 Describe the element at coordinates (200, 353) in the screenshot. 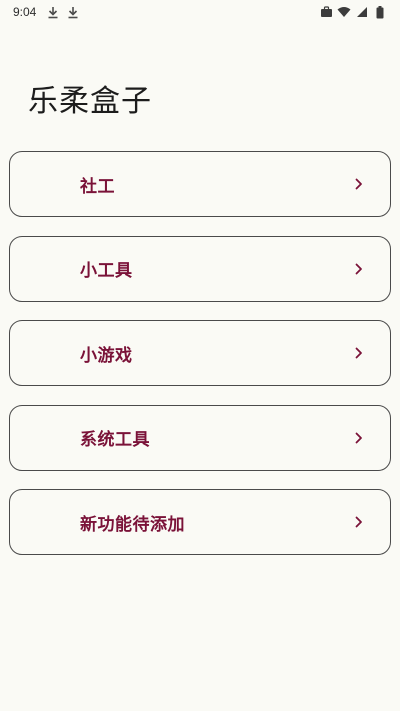

I see `menu-item-mini-games: 小游戏` at that location.